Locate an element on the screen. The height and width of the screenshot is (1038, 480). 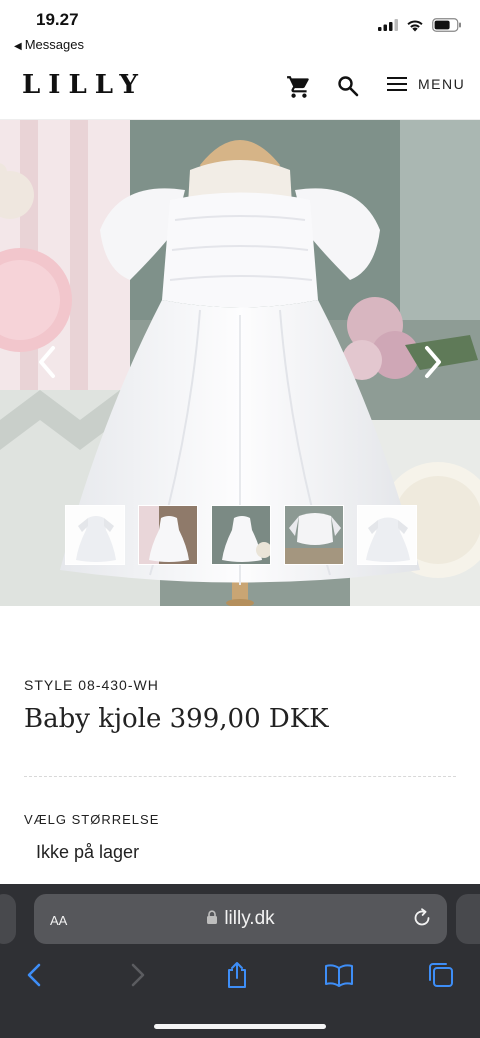
hamburger-icon is located at coordinates (397, 84).